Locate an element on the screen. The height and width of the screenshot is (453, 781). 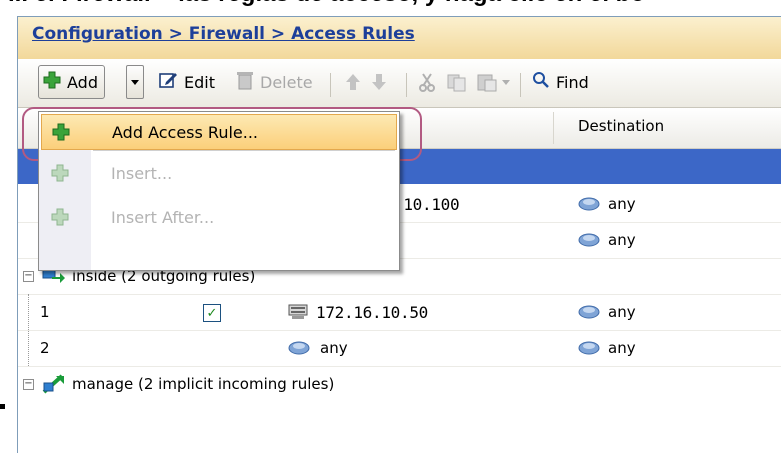
find-label: Find is located at coordinates (572, 82).